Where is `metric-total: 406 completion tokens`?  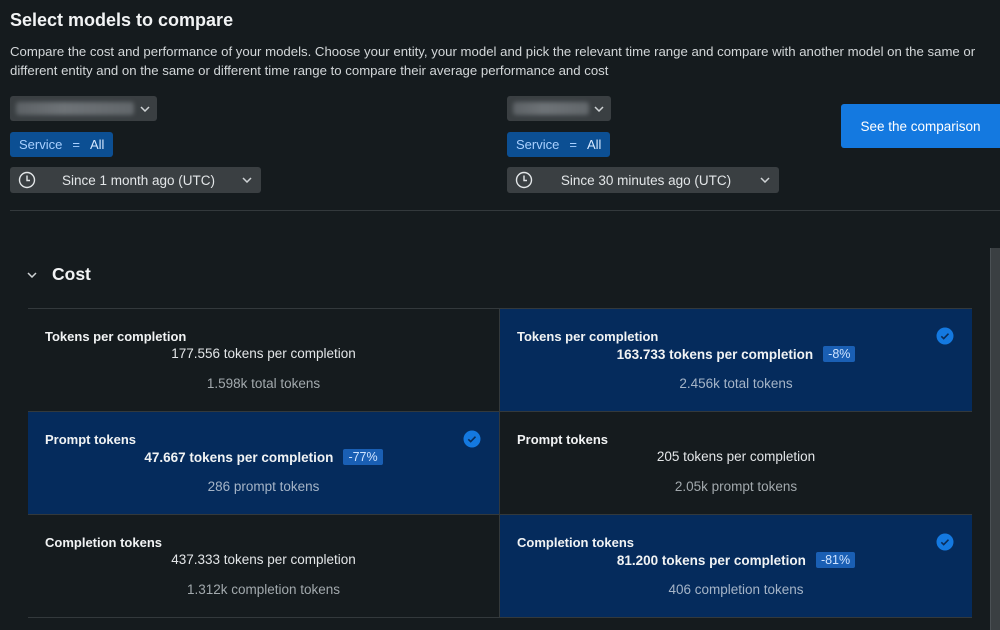 metric-total: 406 completion tokens is located at coordinates (736, 589).